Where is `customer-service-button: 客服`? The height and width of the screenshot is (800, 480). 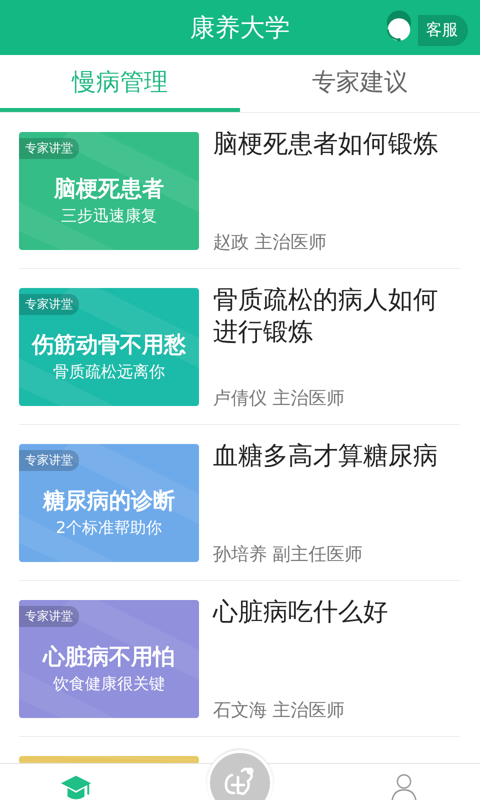
customer-service-button: 客服 is located at coordinates (443, 30).